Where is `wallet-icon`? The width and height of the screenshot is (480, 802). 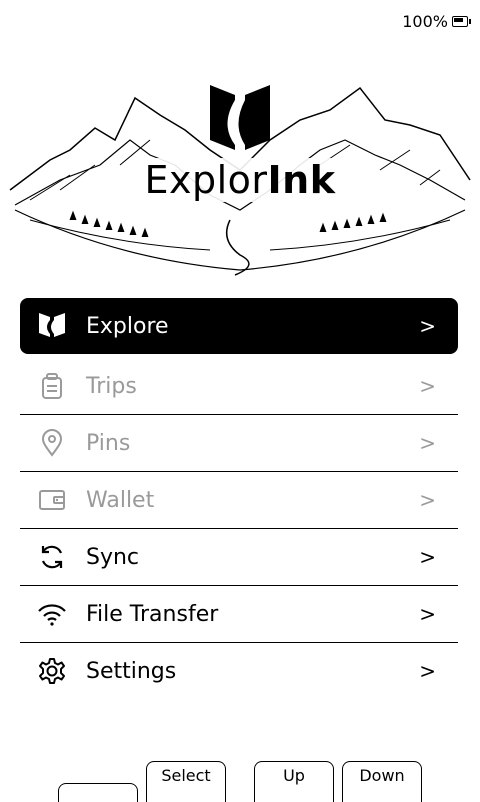 wallet-icon is located at coordinates (52, 500).